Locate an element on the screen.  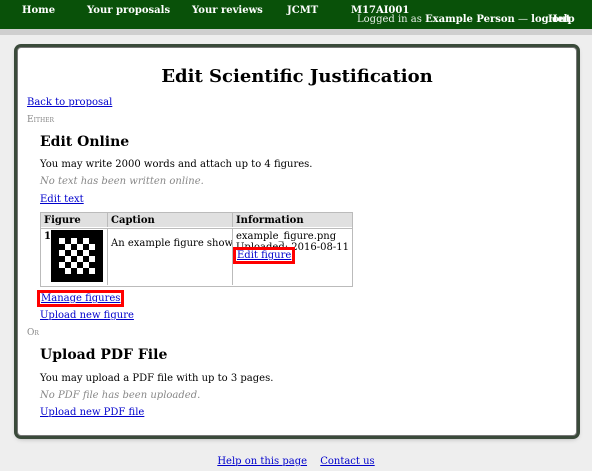
edit-online-heading: Edit Online is located at coordinates (85, 142).